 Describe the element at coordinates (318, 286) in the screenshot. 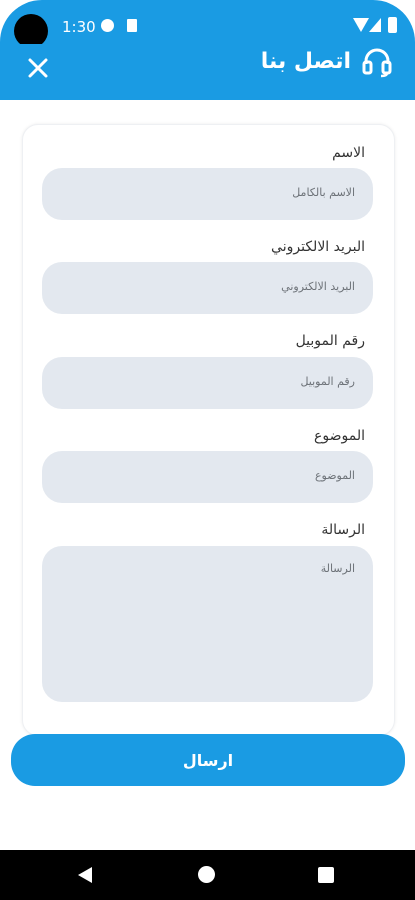

I see `email-placeholder: البريد الالكتروني` at that location.